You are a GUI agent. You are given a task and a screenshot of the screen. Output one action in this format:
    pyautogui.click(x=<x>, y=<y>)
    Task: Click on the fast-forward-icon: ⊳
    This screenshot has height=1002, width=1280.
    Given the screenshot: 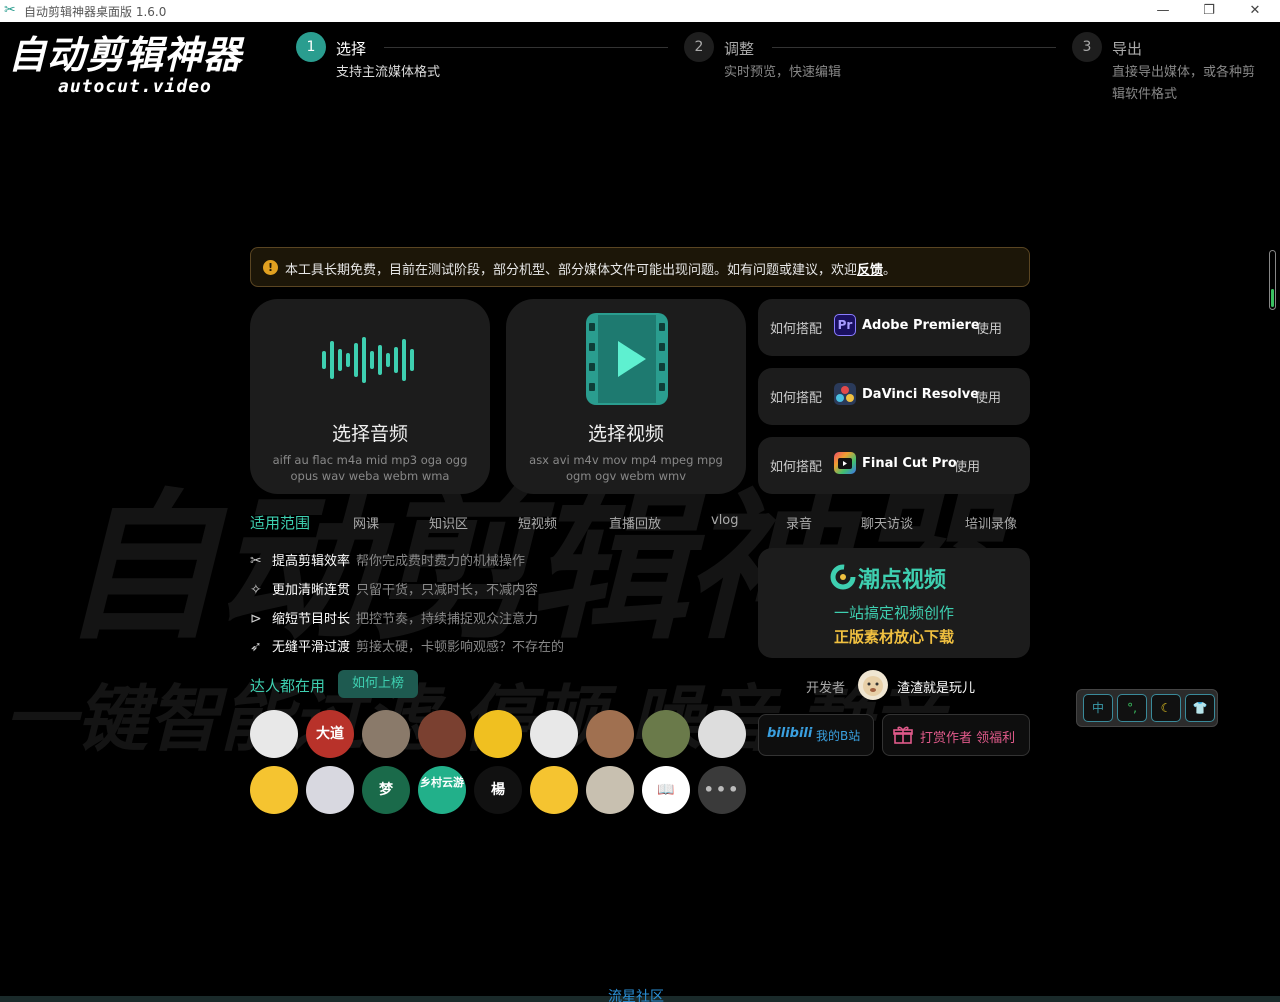 What is the action you would take?
    pyautogui.click(x=256, y=619)
    